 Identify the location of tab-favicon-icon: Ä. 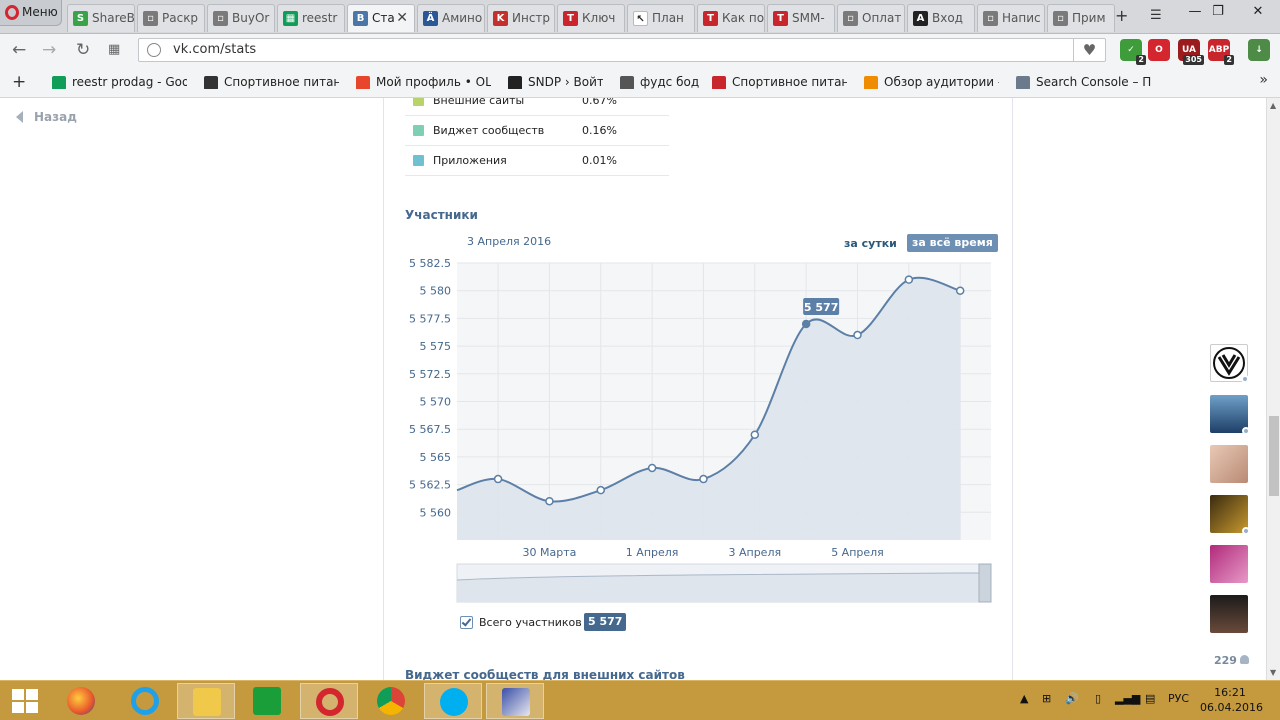
(430, 18).